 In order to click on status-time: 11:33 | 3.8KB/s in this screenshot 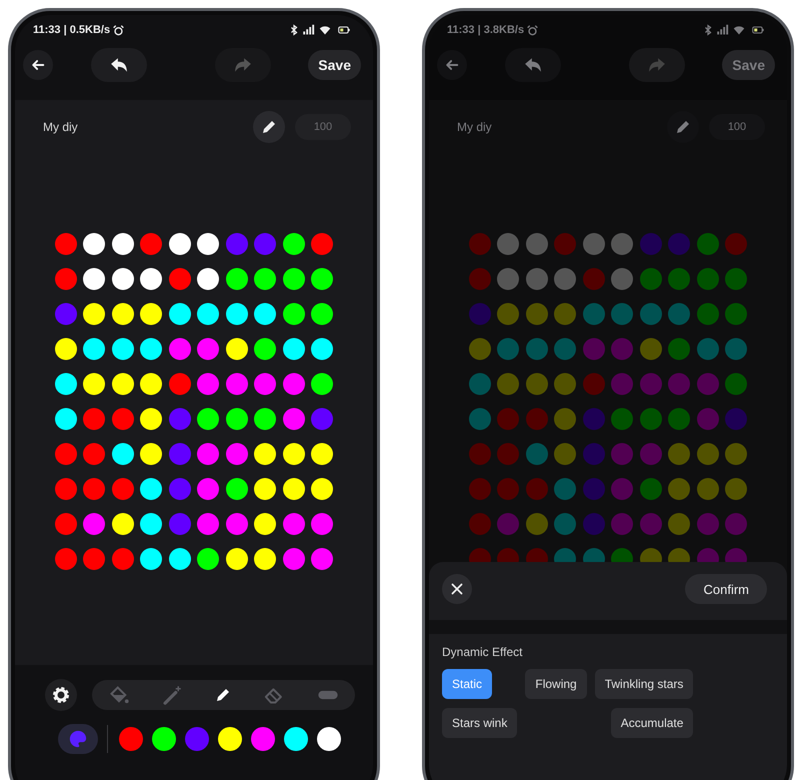, I will do `click(485, 30)`.